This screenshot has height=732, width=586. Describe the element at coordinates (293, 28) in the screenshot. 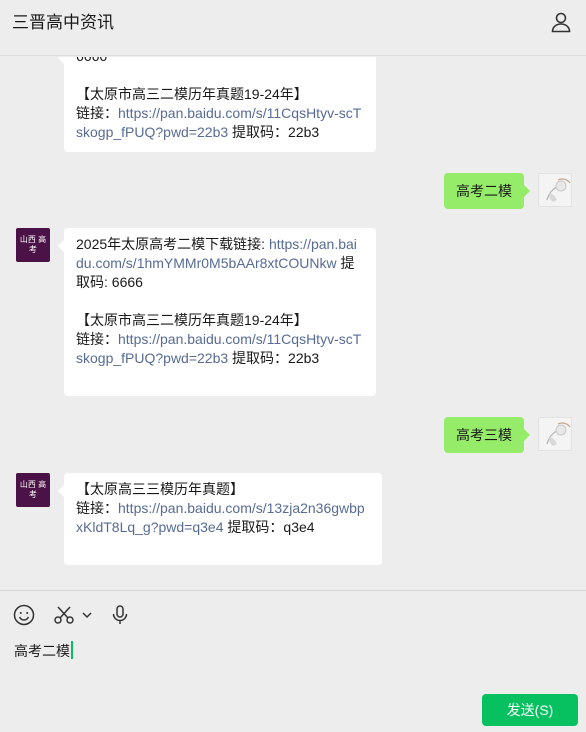

I see `chat-header: 三晋高中资讯` at that location.